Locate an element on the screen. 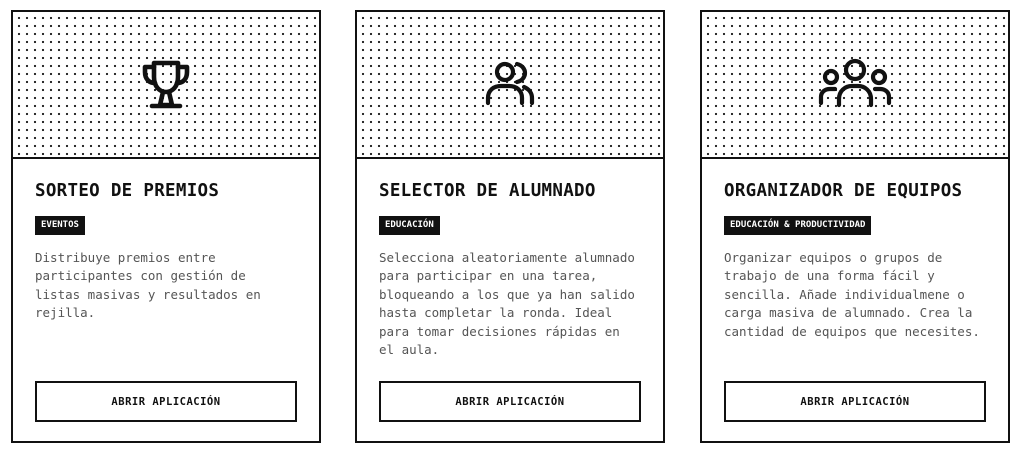 The width and height of the screenshot is (1024, 458). category-tag: EVENTOS is located at coordinates (60, 225).